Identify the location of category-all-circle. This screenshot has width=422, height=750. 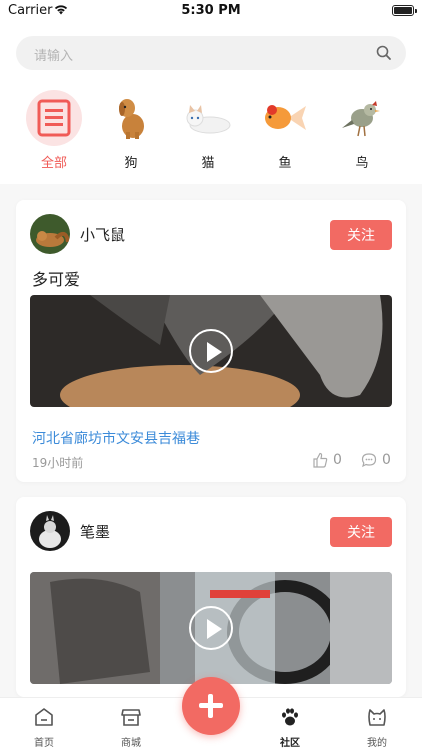
(54, 118).